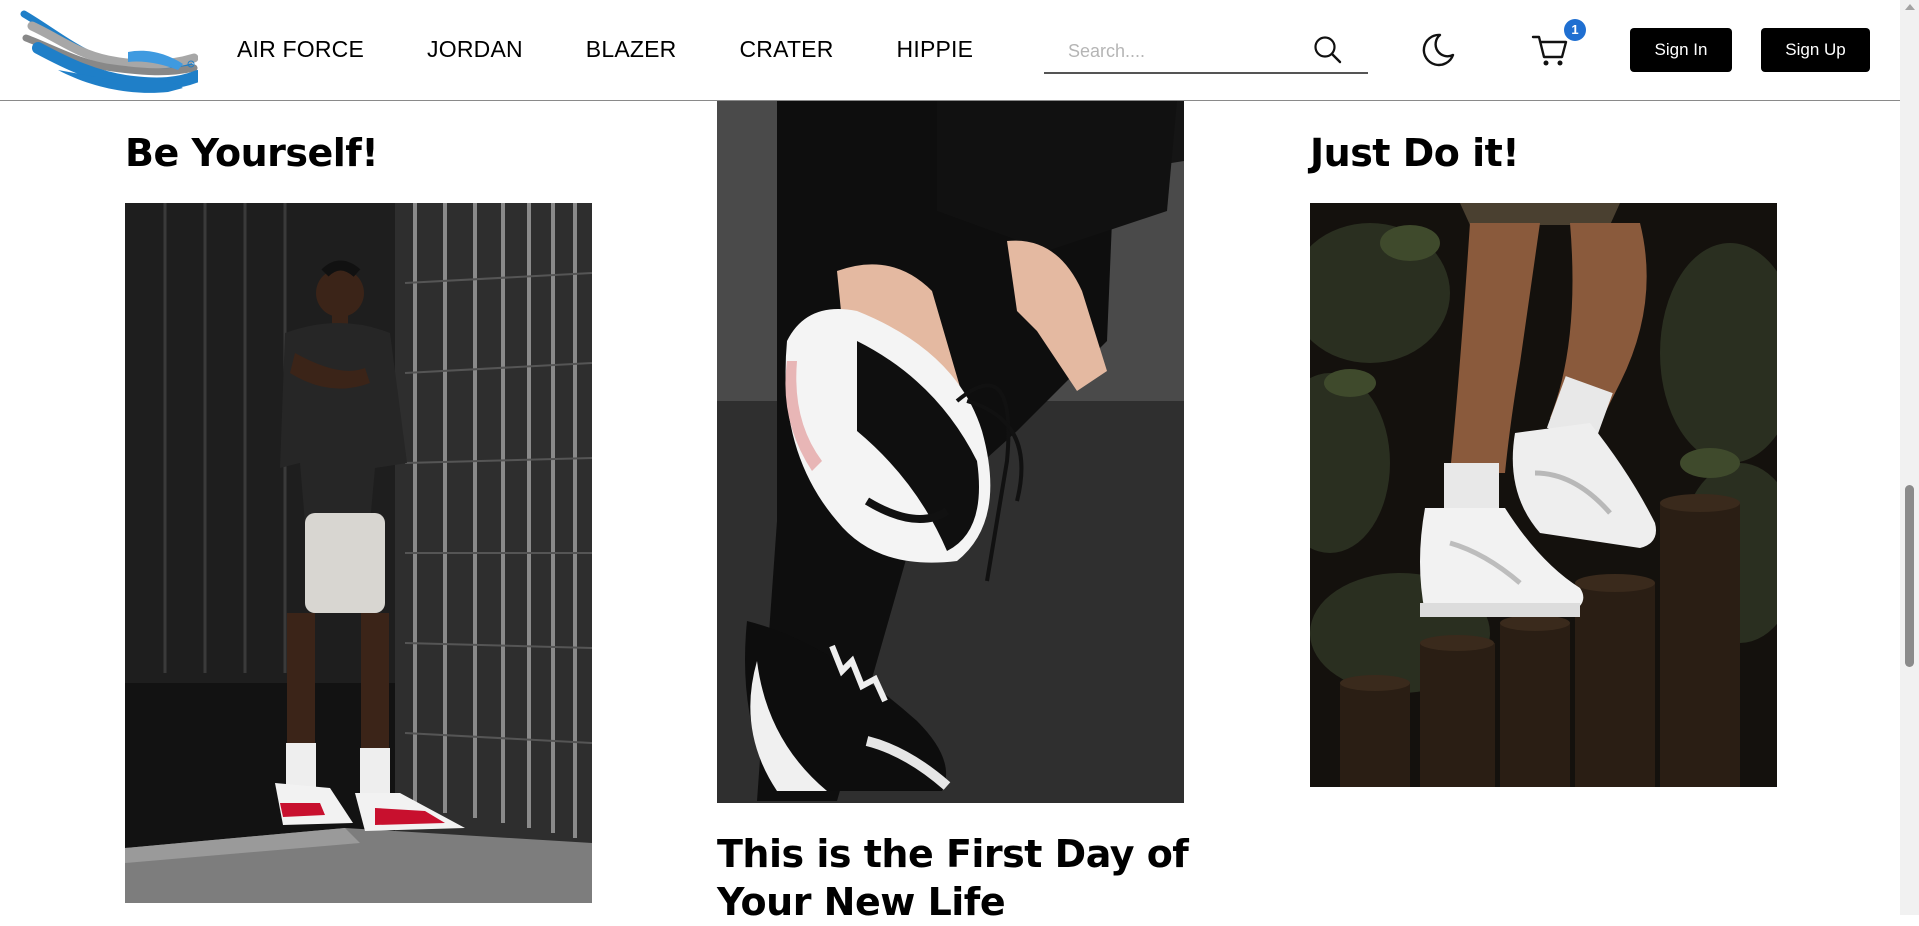 The height and width of the screenshot is (926, 1919). Describe the element at coordinates (1681, 50) in the screenshot. I see `sign-in-button: Sign In` at that location.